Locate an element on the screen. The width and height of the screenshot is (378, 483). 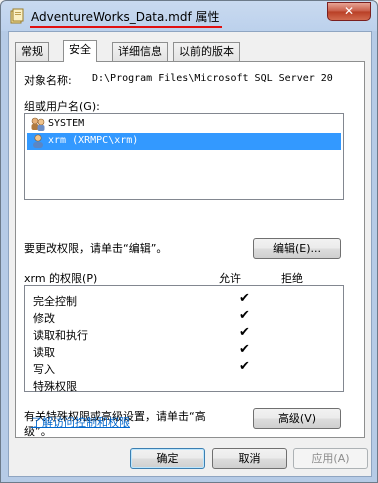
permission-name: 读取和执行 is located at coordinates (60, 335).